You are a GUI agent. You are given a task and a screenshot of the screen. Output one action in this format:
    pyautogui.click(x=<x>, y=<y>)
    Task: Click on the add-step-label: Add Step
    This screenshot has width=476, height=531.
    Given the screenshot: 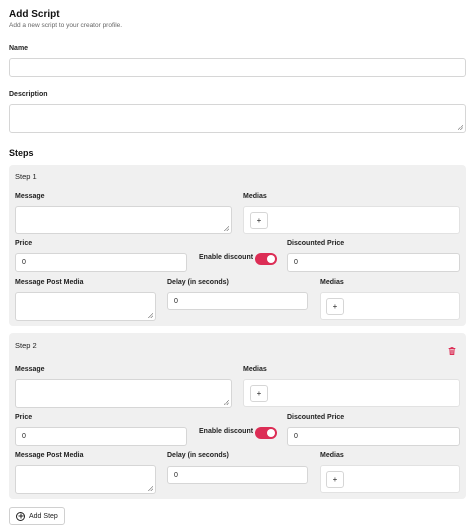 What is the action you would take?
    pyautogui.click(x=43, y=516)
    